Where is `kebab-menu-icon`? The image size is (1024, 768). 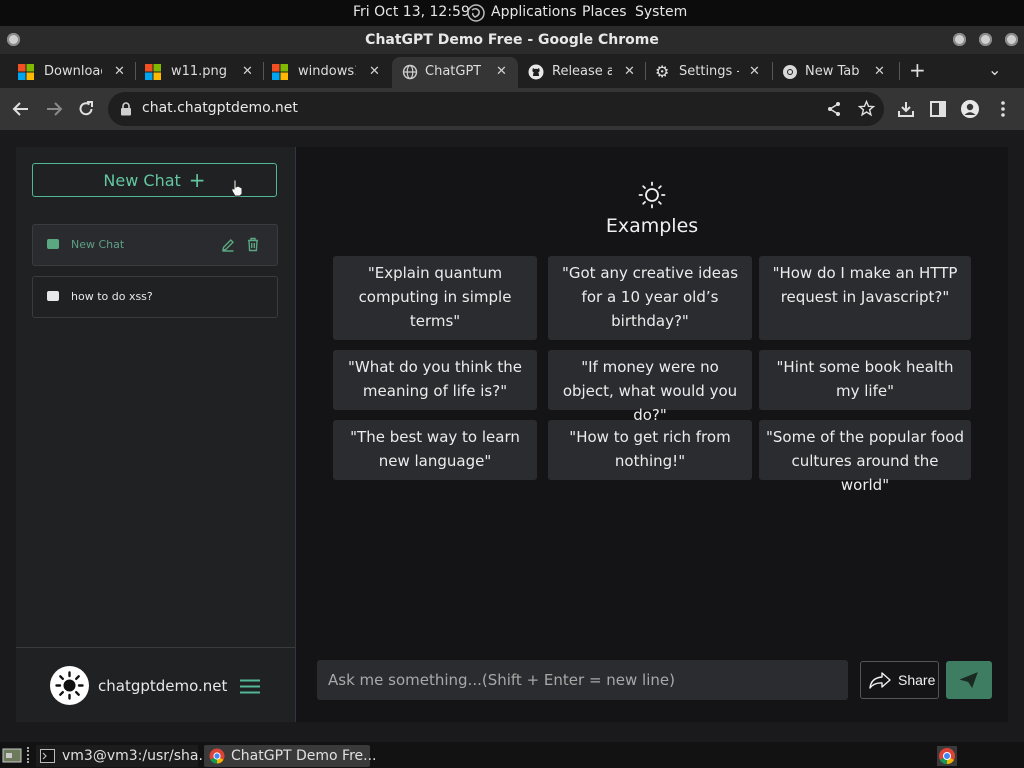
kebab-menu-icon is located at coordinates (1003, 109).